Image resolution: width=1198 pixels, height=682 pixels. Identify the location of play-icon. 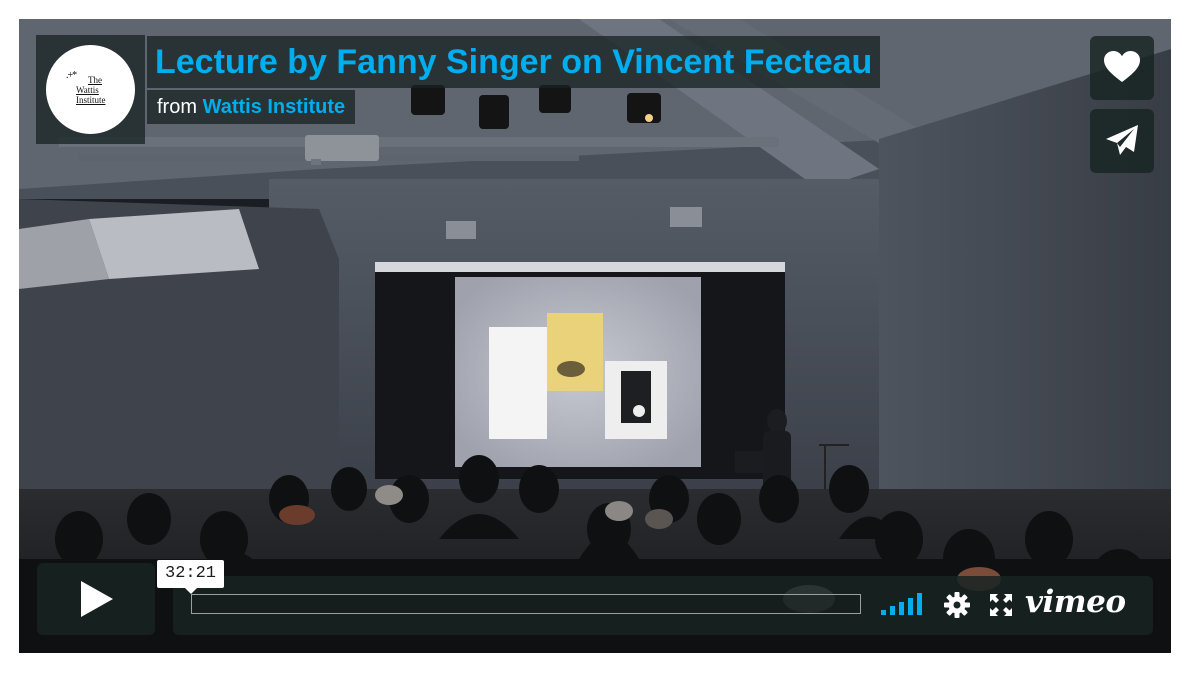
(97, 599).